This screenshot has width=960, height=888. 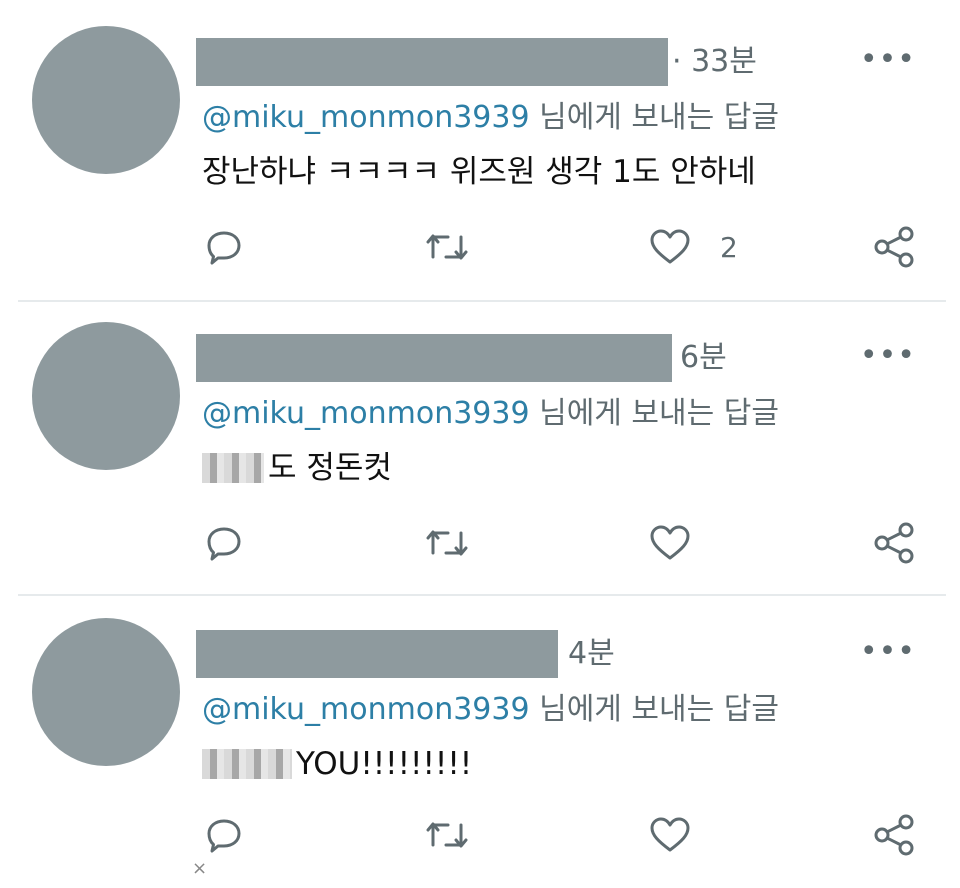 I want to click on tweet-text-content: 장난하냐 ㅋㅋㅋㅋ 위즈원 생각 1도 안하네, so click(x=479, y=172).